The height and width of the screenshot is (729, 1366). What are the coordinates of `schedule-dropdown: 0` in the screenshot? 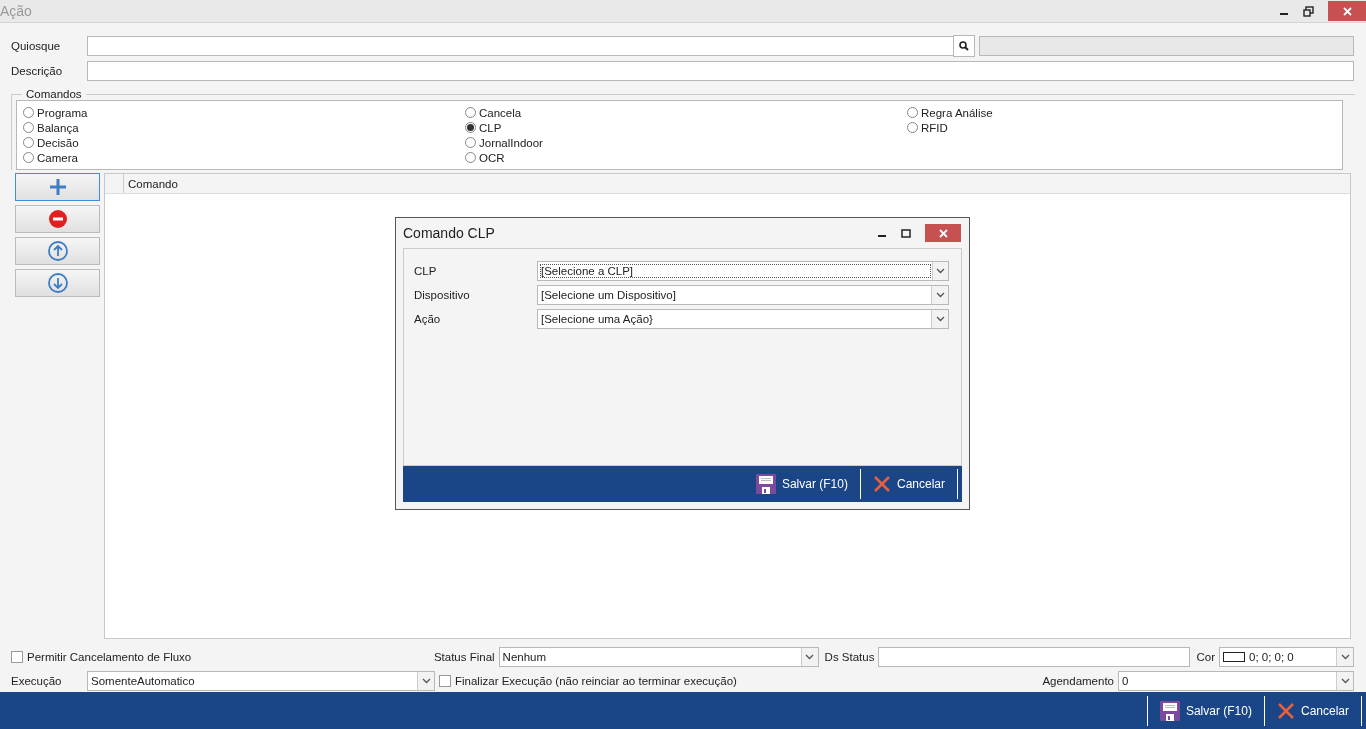 It's located at (1236, 681).